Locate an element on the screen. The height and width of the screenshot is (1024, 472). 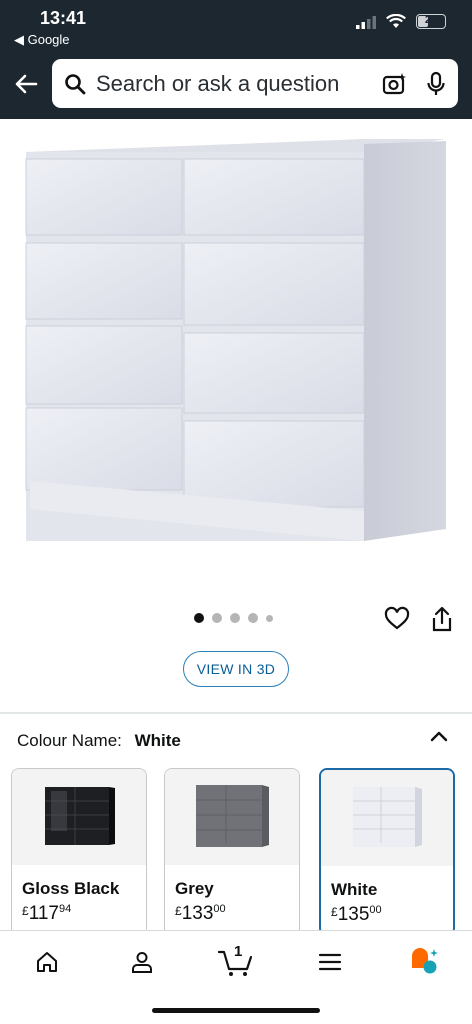
share-icon is located at coordinates (442, 620).